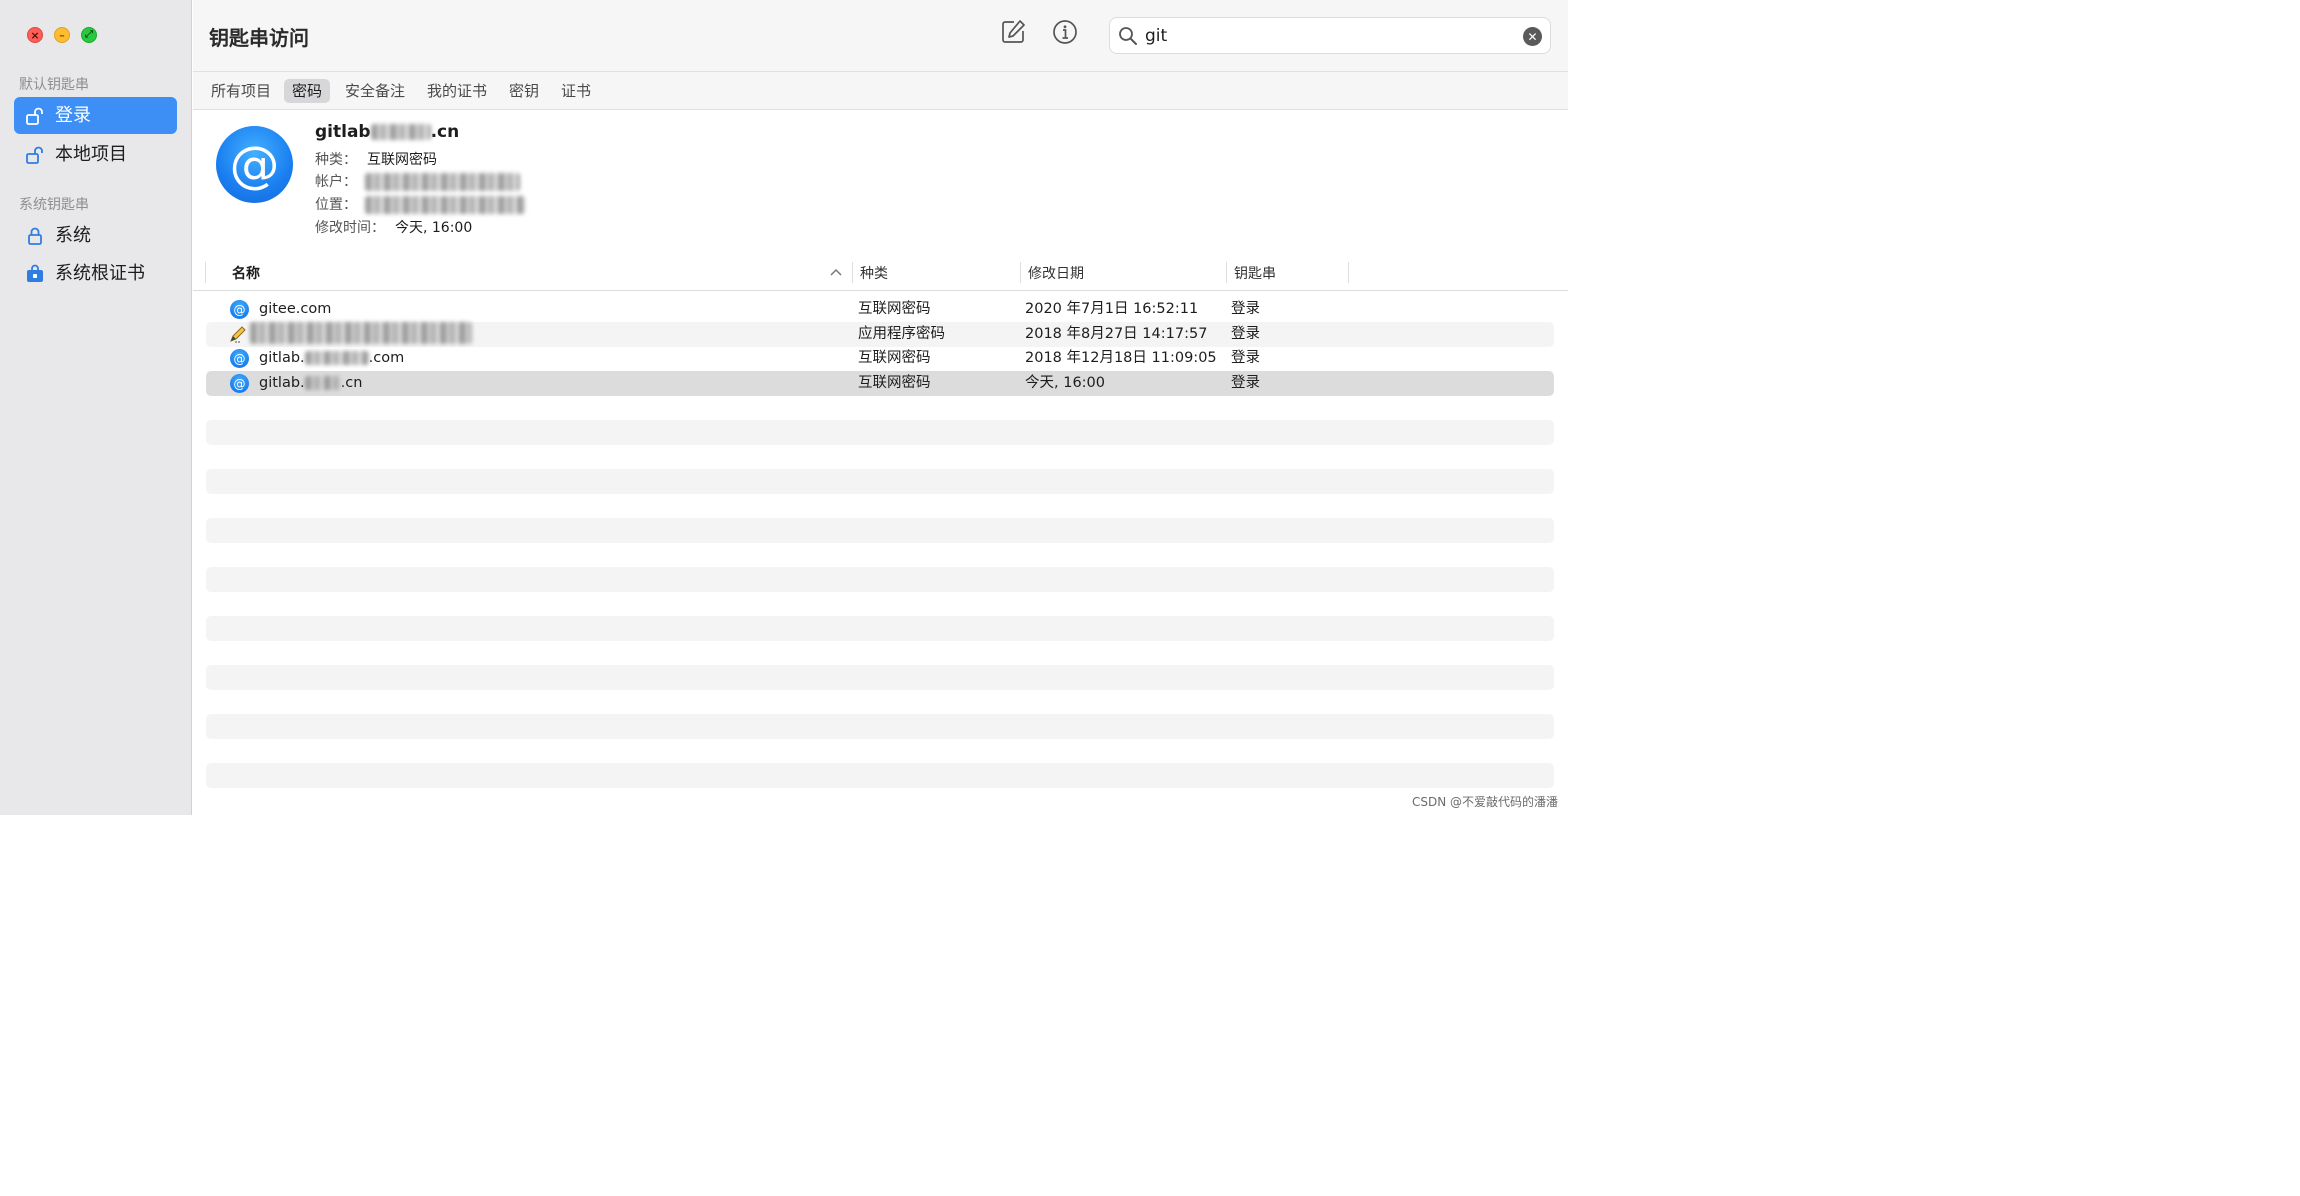  I want to click on table-row: @ gitee.com 互联网密码 2020 年7月1日 16:52:11 登录, so click(880, 309).